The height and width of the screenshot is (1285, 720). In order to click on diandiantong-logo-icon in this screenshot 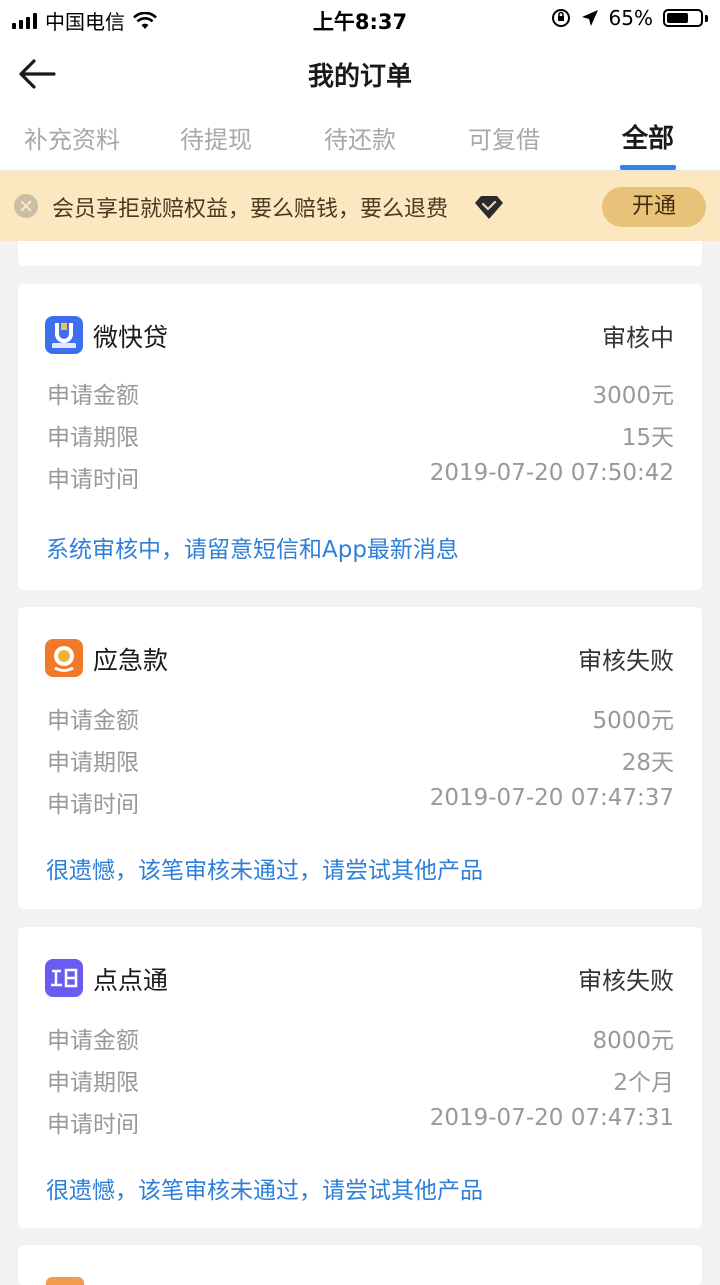, I will do `click(64, 978)`.